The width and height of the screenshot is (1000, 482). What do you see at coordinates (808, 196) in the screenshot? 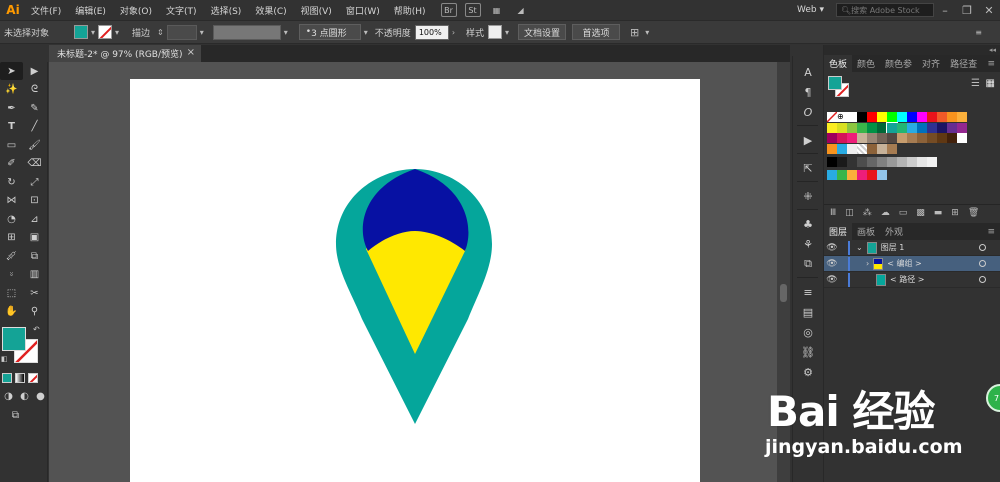
I see `transform-panel-icon: ⁜` at bounding box center [808, 196].